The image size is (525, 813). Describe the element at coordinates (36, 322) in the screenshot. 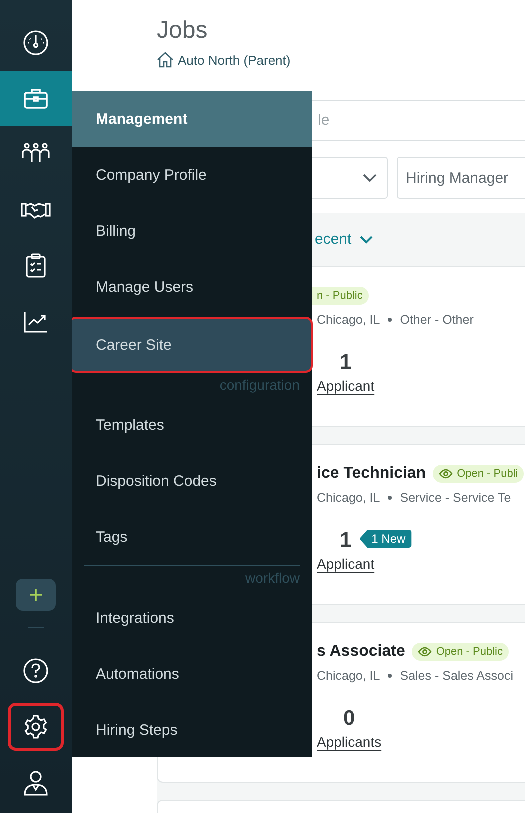

I see `chart-icon` at that location.